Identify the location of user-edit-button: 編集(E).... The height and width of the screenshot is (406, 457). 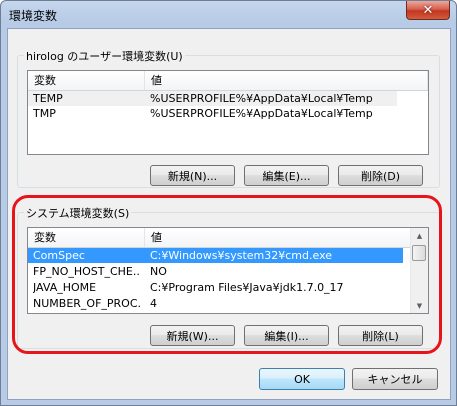
(286, 175).